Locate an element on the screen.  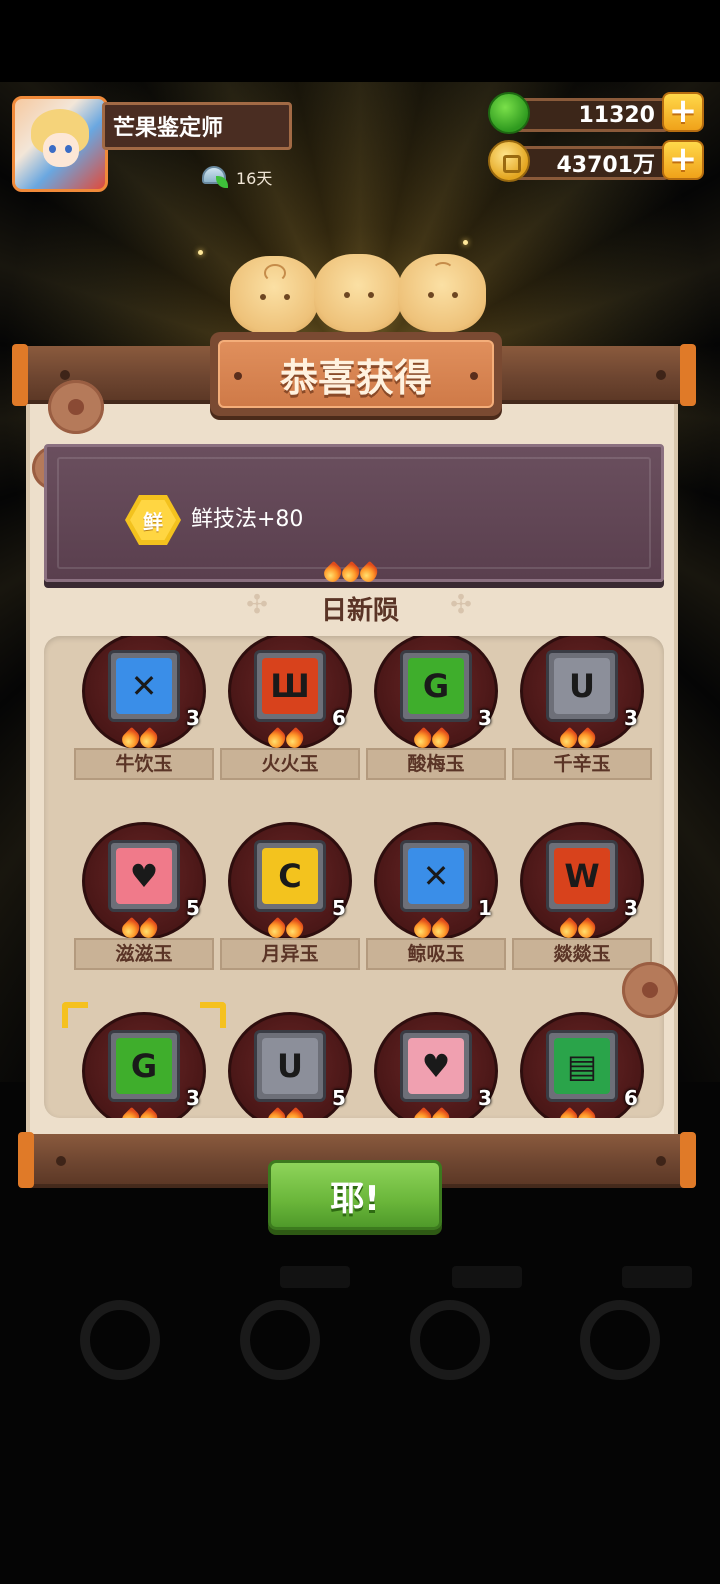
reward-item: ✕ 3 牛饮玉 is located at coordinates (144, 714).